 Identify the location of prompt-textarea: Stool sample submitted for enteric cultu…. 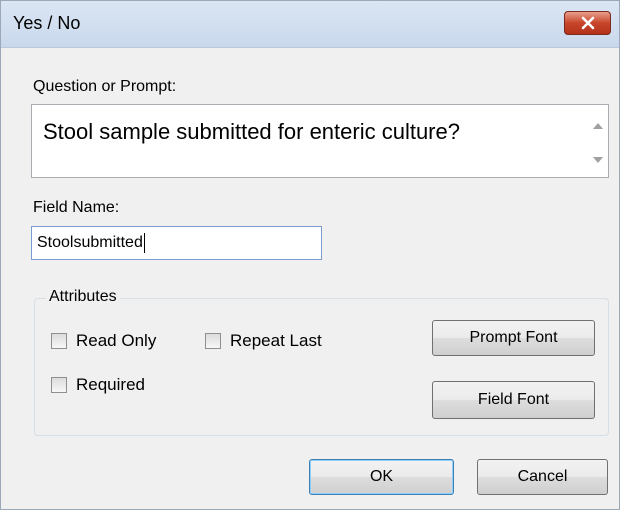
(320, 141).